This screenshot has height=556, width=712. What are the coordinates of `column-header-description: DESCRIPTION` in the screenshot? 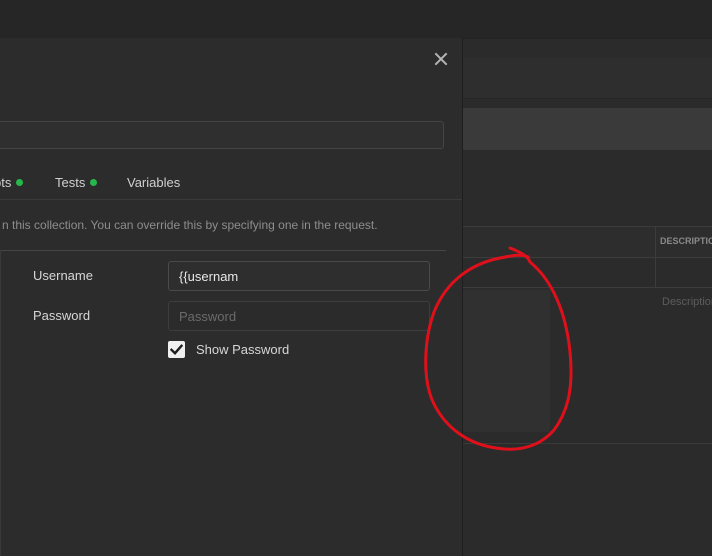 It's located at (686, 241).